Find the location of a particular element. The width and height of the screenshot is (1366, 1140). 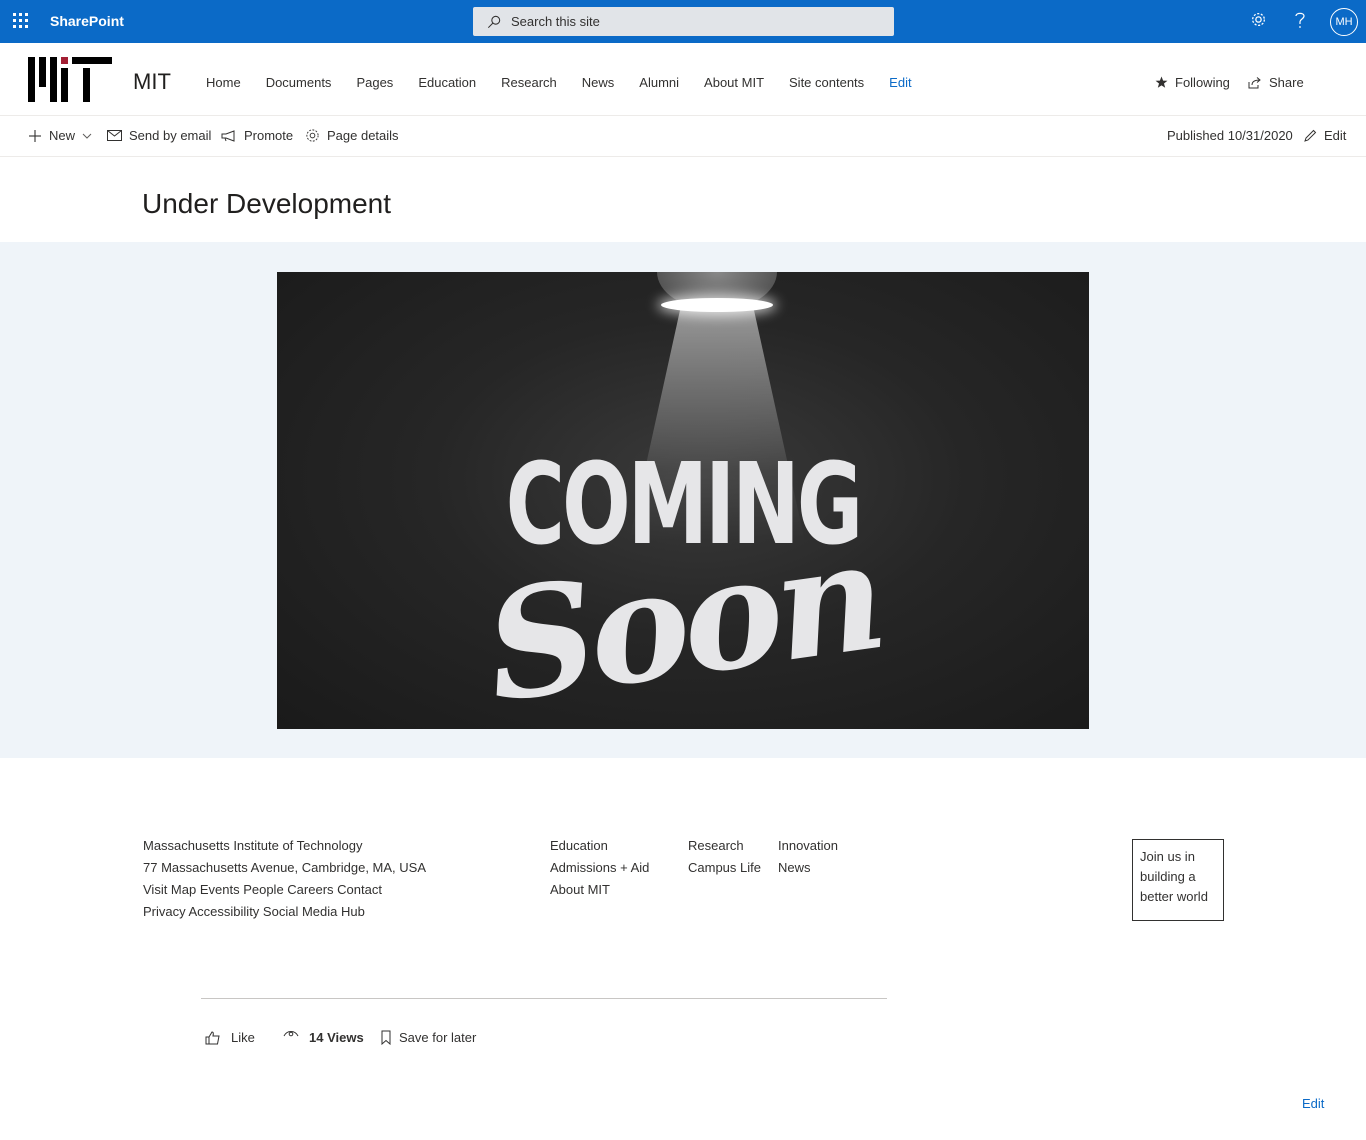

footer-links-col2: Research Campus Life is located at coordinates (724, 857).